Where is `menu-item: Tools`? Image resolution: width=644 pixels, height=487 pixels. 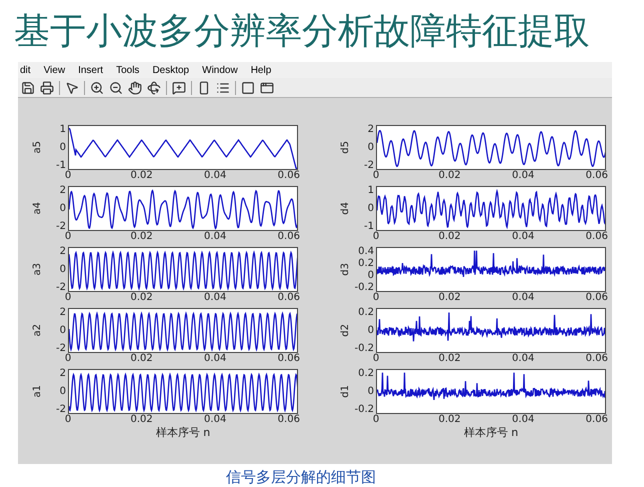
menu-item: Tools is located at coordinates (128, 70).